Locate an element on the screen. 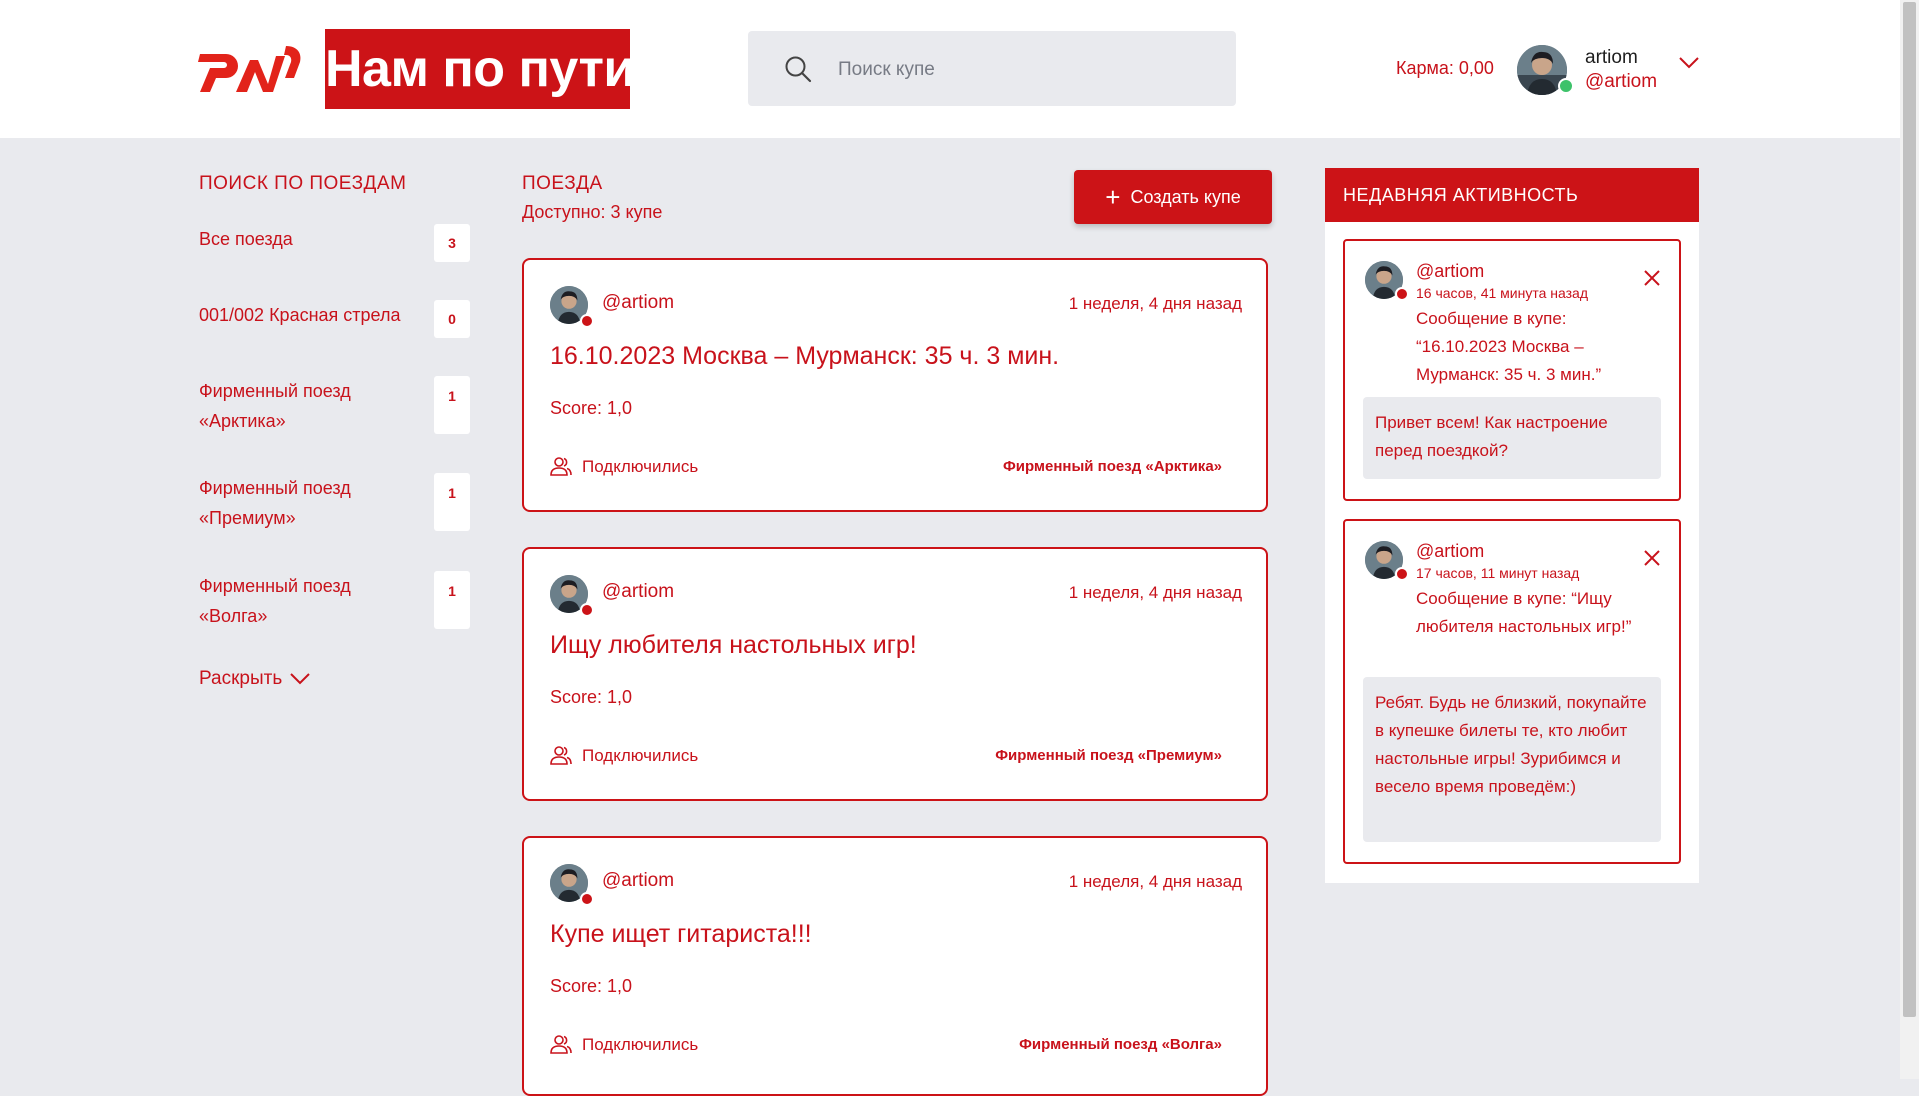 This screenshot has width=1919, height=1096. post-train-tag: Фирменный поезд «Арктика» is located at coordinates (1112, 466).